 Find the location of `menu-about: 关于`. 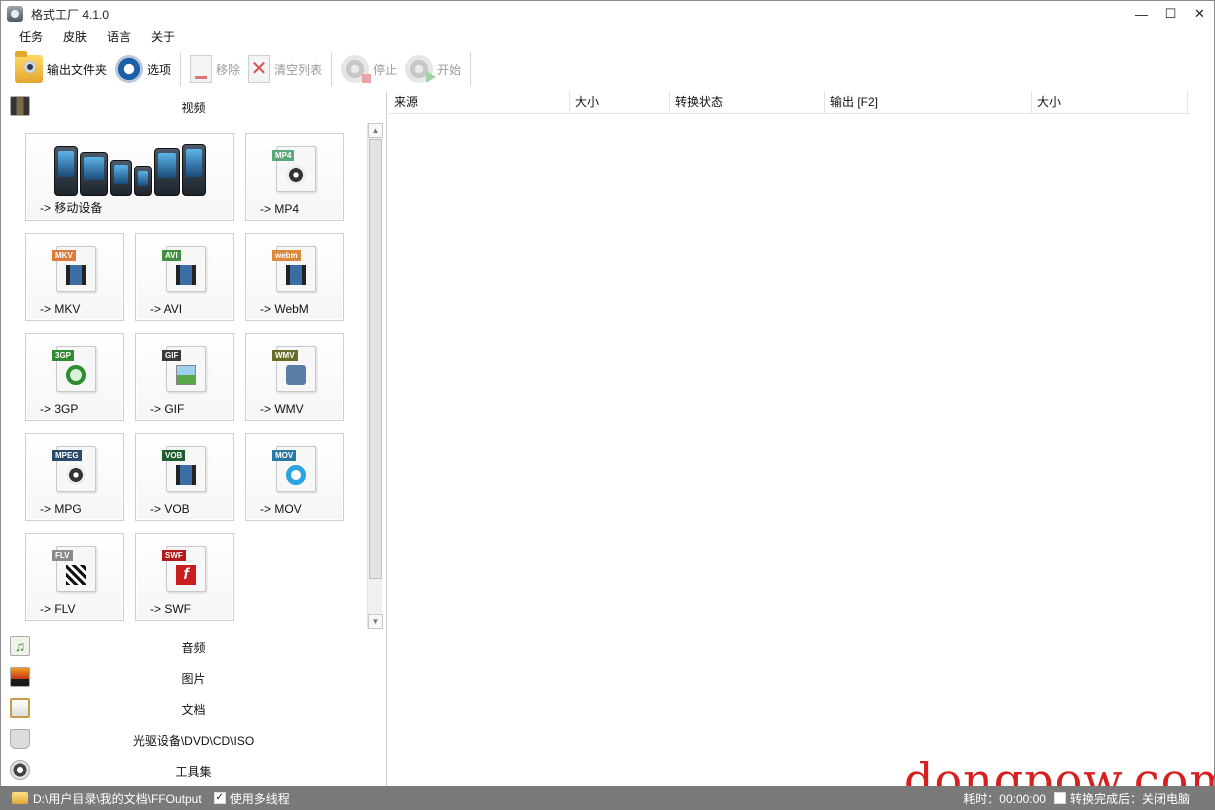

menu-about: 关于 is located at coordinates (163, 37).